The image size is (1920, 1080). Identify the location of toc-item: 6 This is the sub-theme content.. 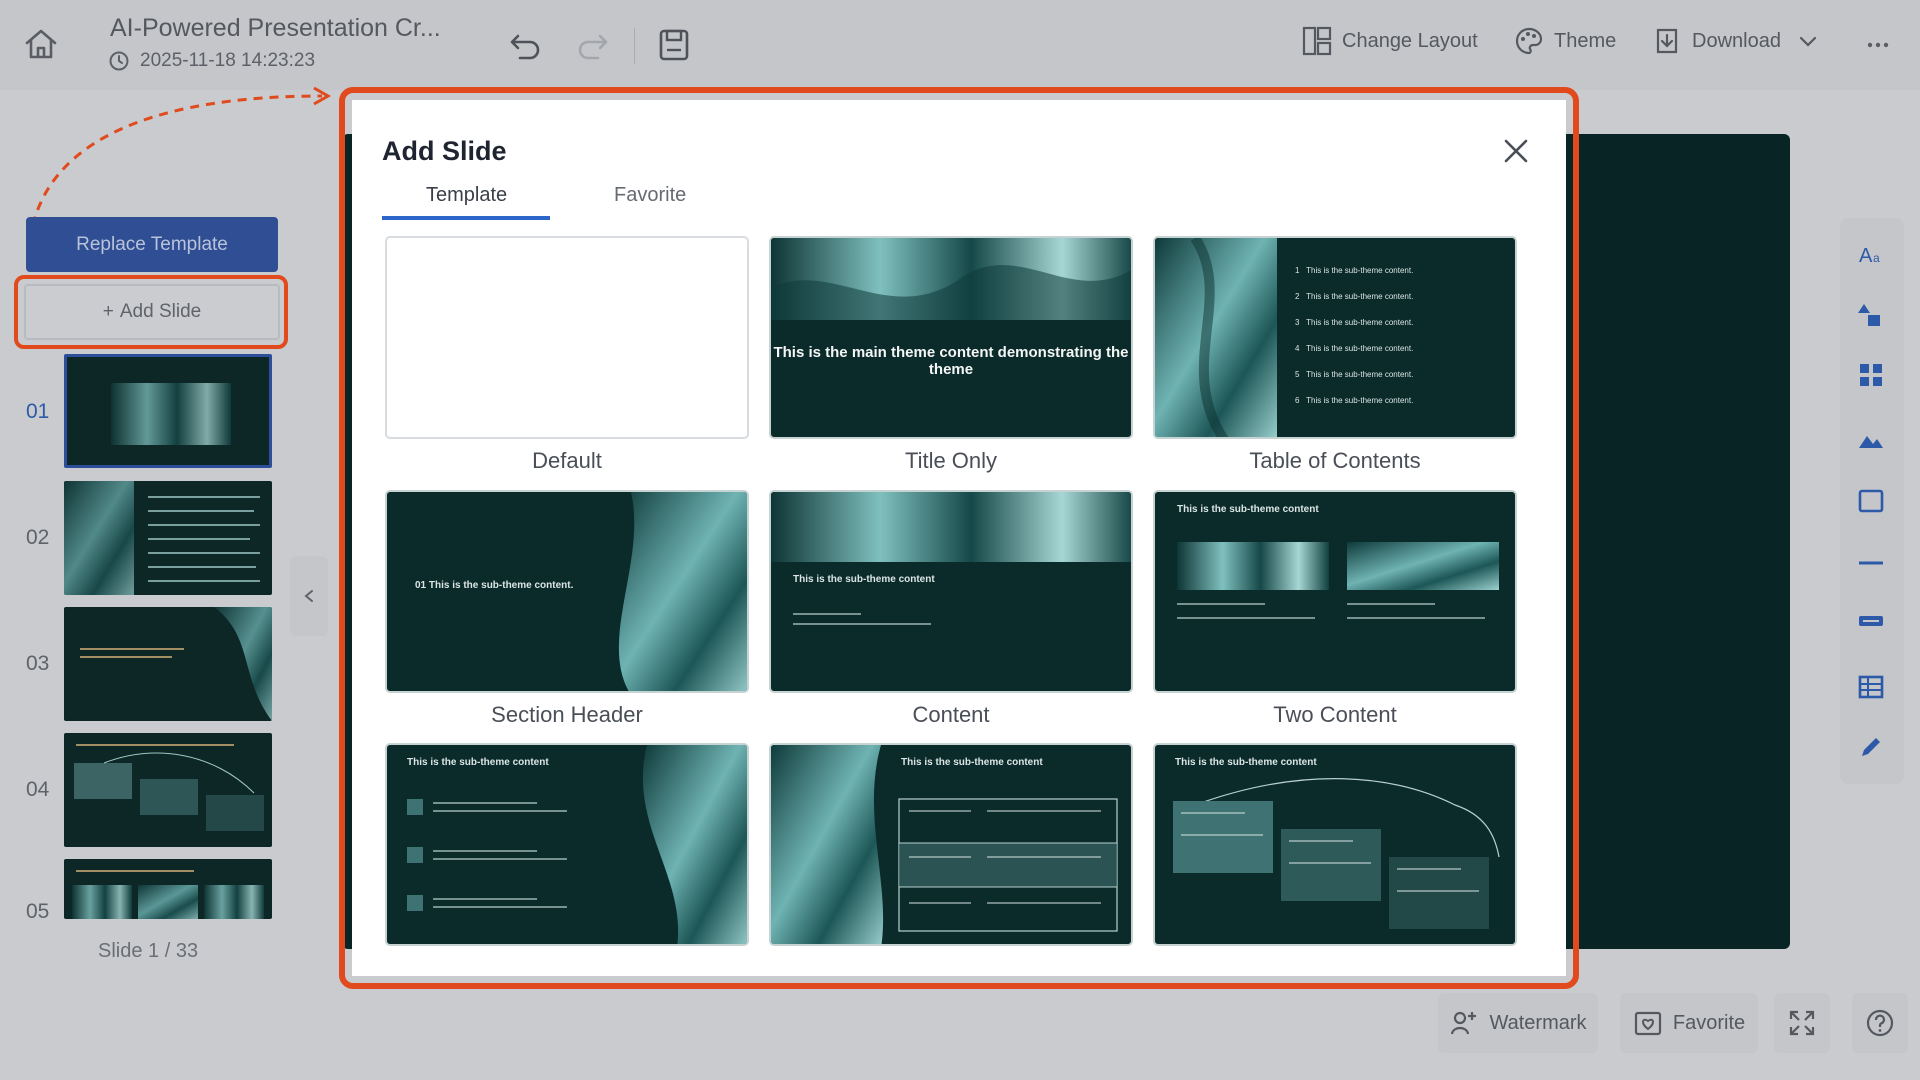
(1354, 400).